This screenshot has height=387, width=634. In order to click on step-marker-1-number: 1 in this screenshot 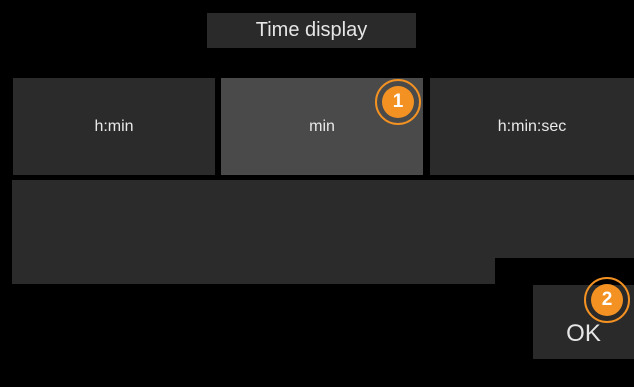, I will do `click(398, 102)`.